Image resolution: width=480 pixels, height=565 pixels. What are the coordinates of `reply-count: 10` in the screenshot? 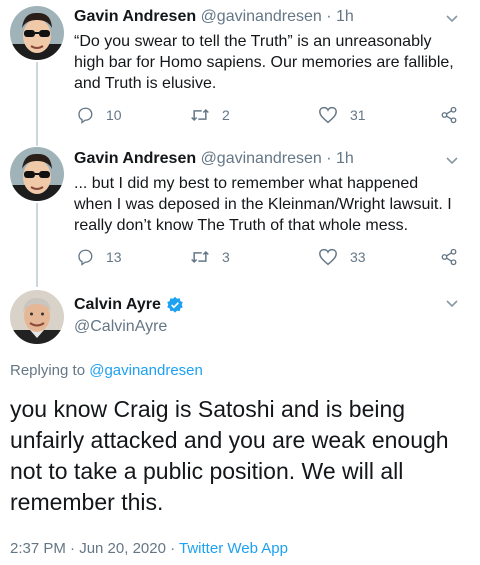 It's located at (114, 115).